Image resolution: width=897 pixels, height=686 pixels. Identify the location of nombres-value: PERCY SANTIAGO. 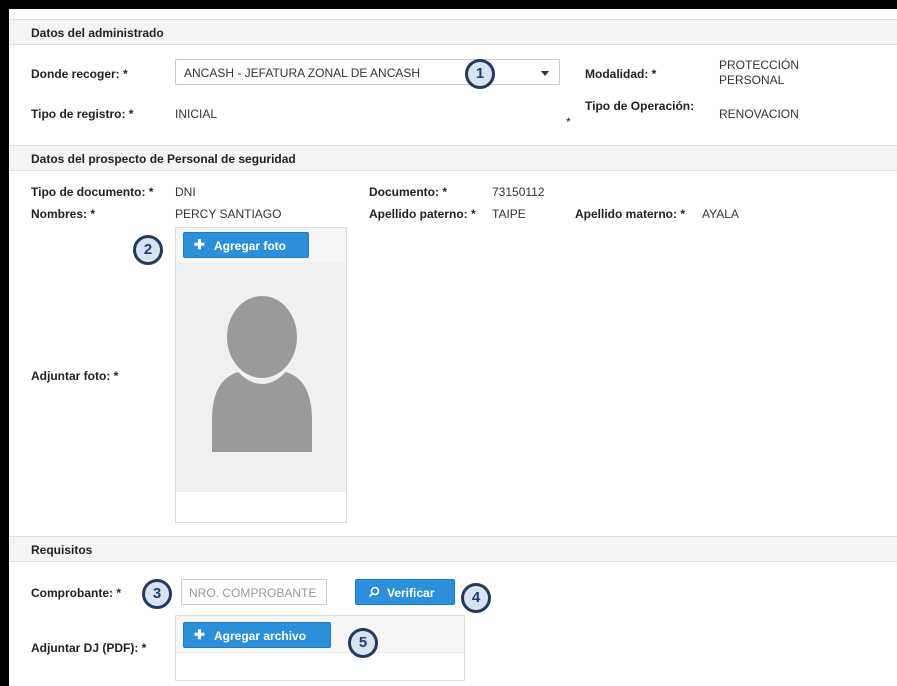
(228, 214).